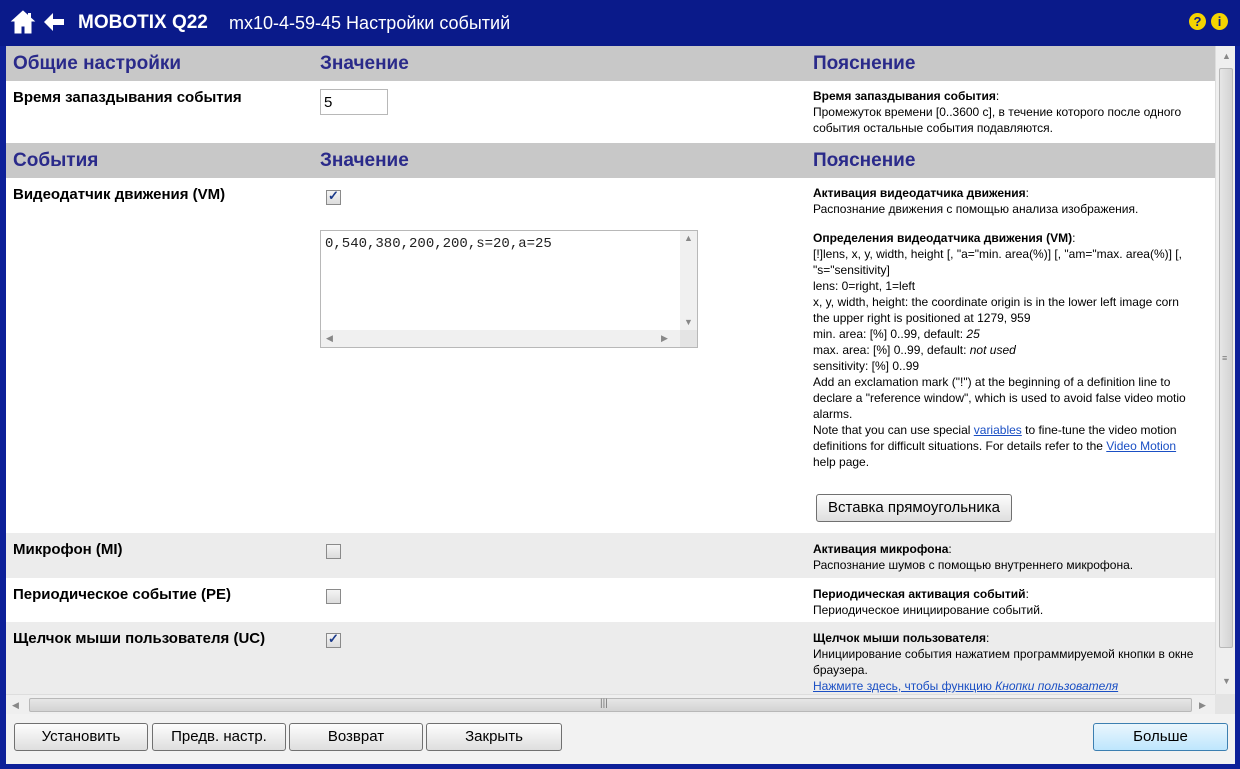  I want to click on sensitivity-line: sensitivity: [%] 0..99, so click(866, 366).